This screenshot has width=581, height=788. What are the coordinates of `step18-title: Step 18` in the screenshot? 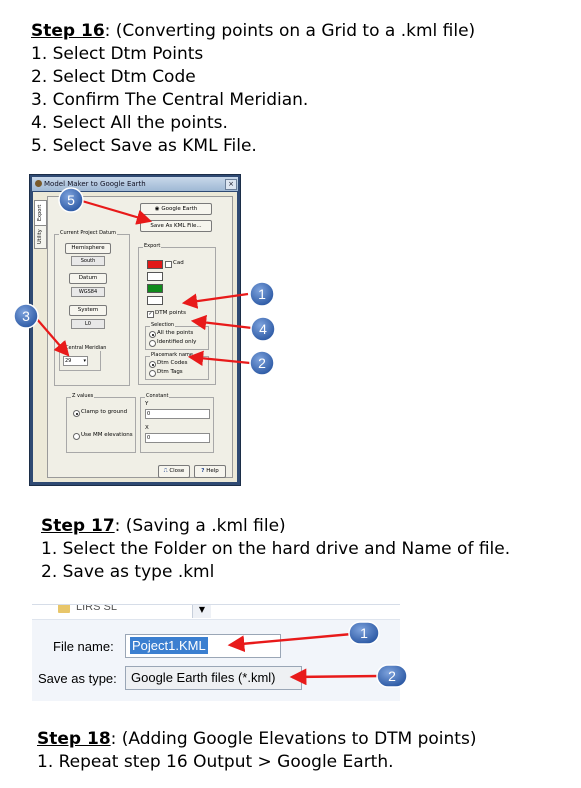 It's located at (74, 739).